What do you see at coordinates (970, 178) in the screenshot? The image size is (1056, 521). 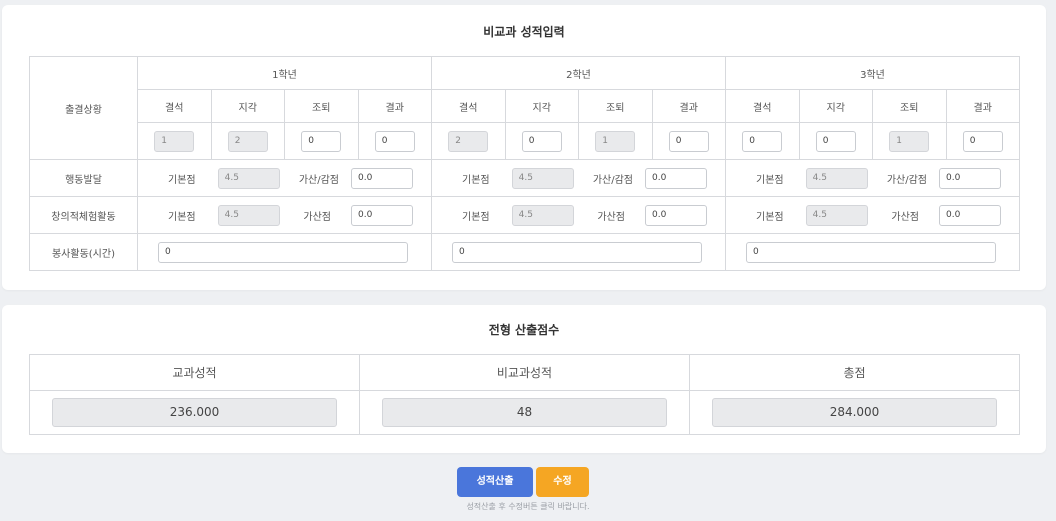 I see `year3-behavior-add-input: 0.0` at bounding box center [970, 178].